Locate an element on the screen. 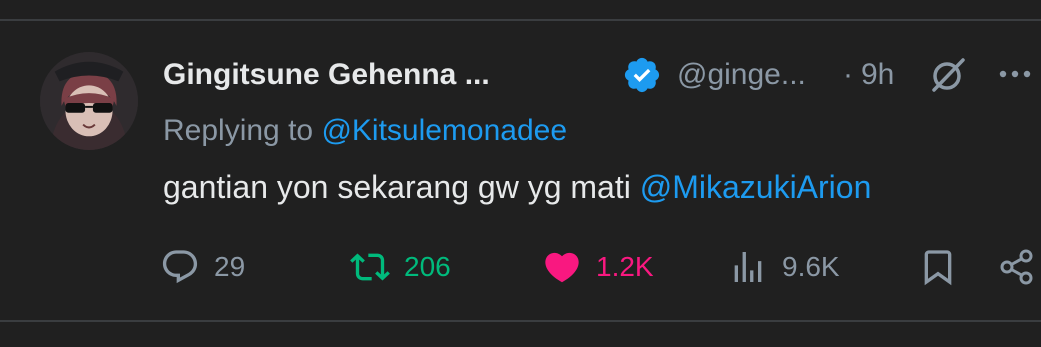  like-button: 1.2K is located at coordinates (598, 267).